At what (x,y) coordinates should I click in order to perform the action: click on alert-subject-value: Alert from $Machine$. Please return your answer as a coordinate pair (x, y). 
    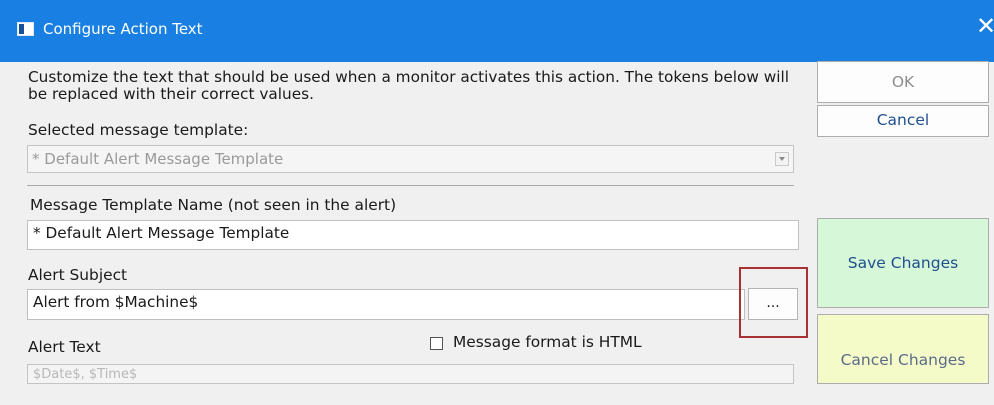
    Looking at the image, I should click on (116, 302).